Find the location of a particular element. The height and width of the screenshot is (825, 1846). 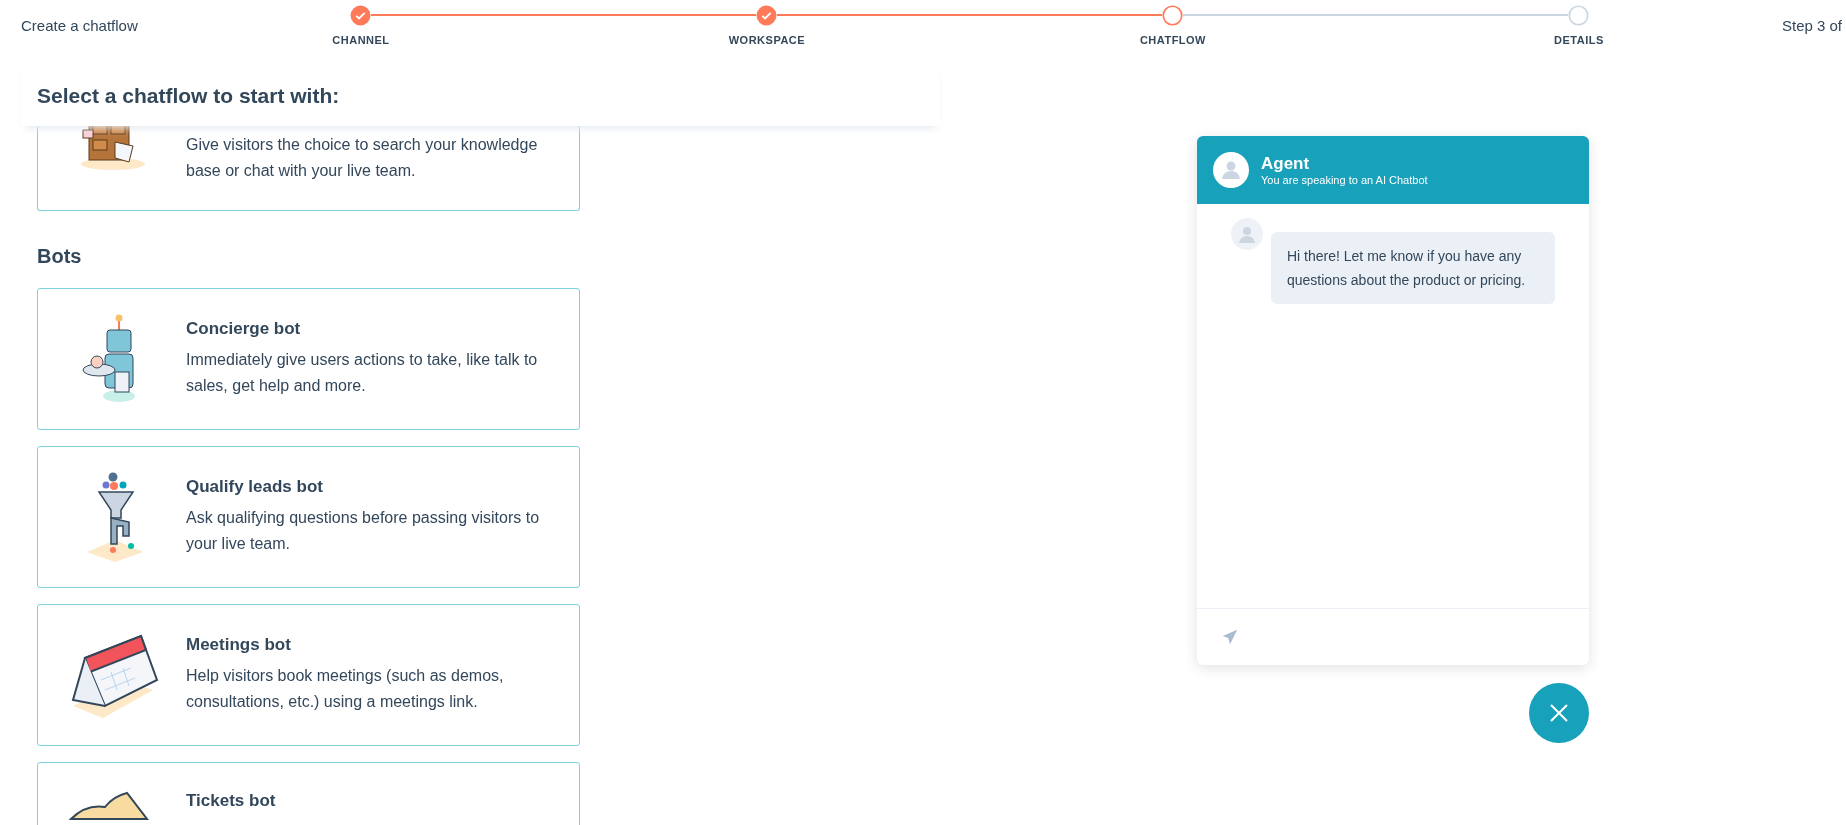

card-title: Qualify leads bot is located at coordinates (255, 487).